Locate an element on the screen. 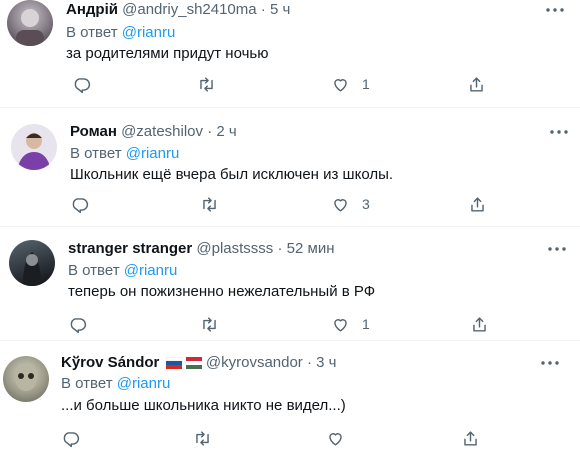 This screenshot has width=580, height=466. author-name: Kўrov Sándor is located at coordinates (110, 362).